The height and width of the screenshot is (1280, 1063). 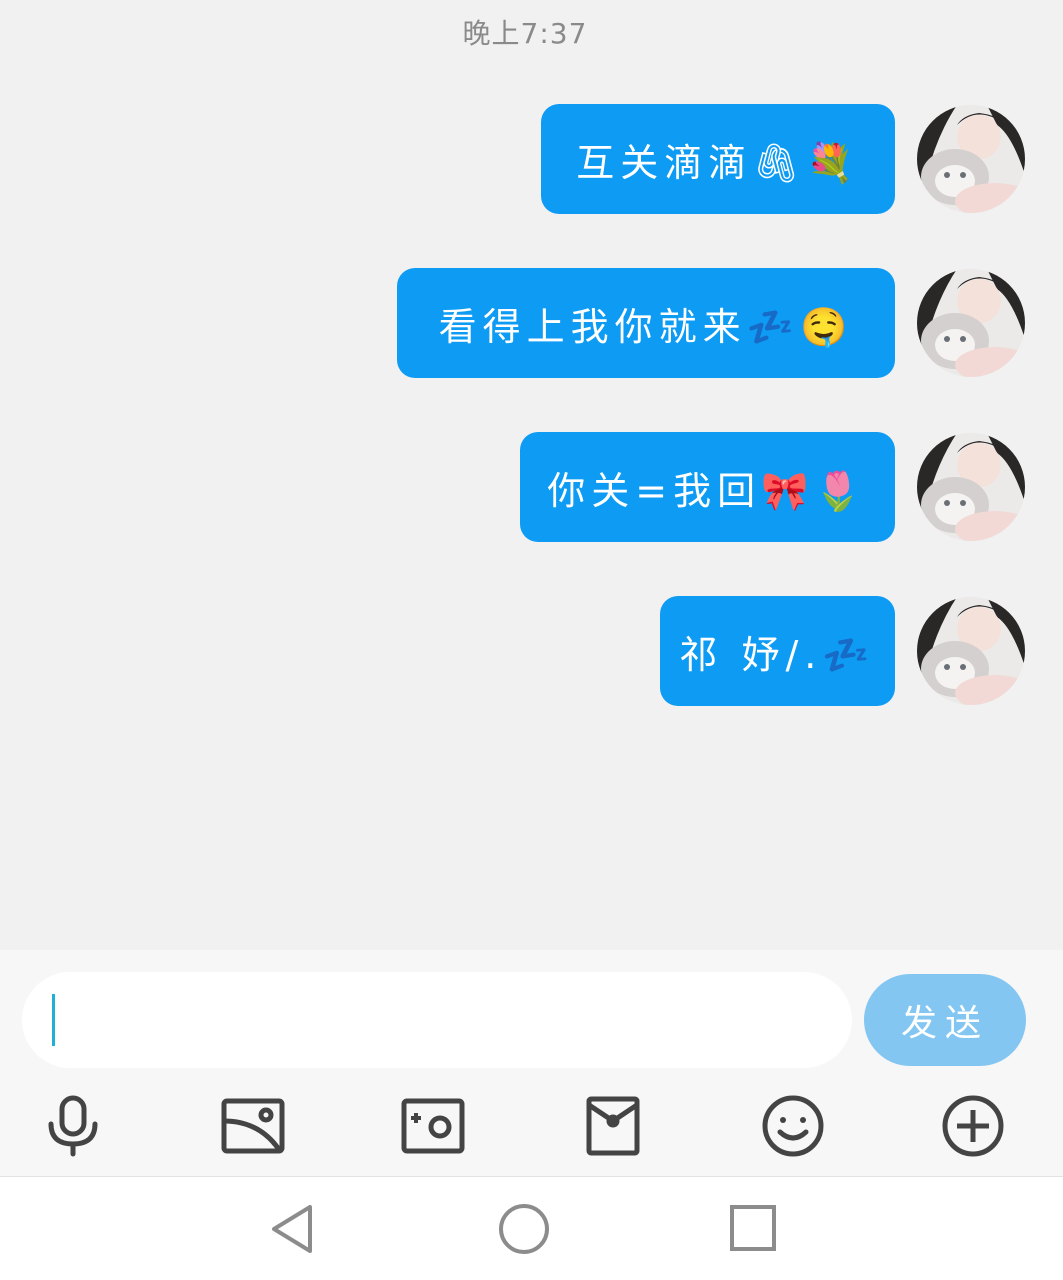 I want to click on message-bubble: 互关滴滴🖇💐, so click(x=718, y=159).